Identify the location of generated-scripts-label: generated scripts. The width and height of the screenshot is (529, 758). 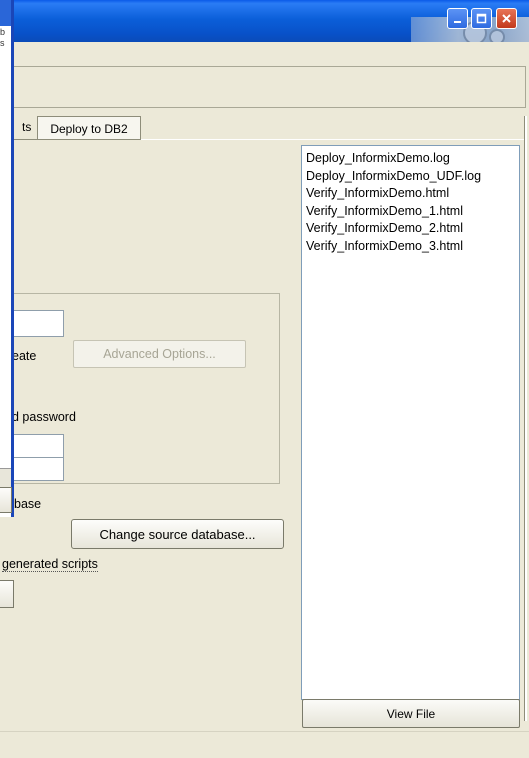
(50, 564).